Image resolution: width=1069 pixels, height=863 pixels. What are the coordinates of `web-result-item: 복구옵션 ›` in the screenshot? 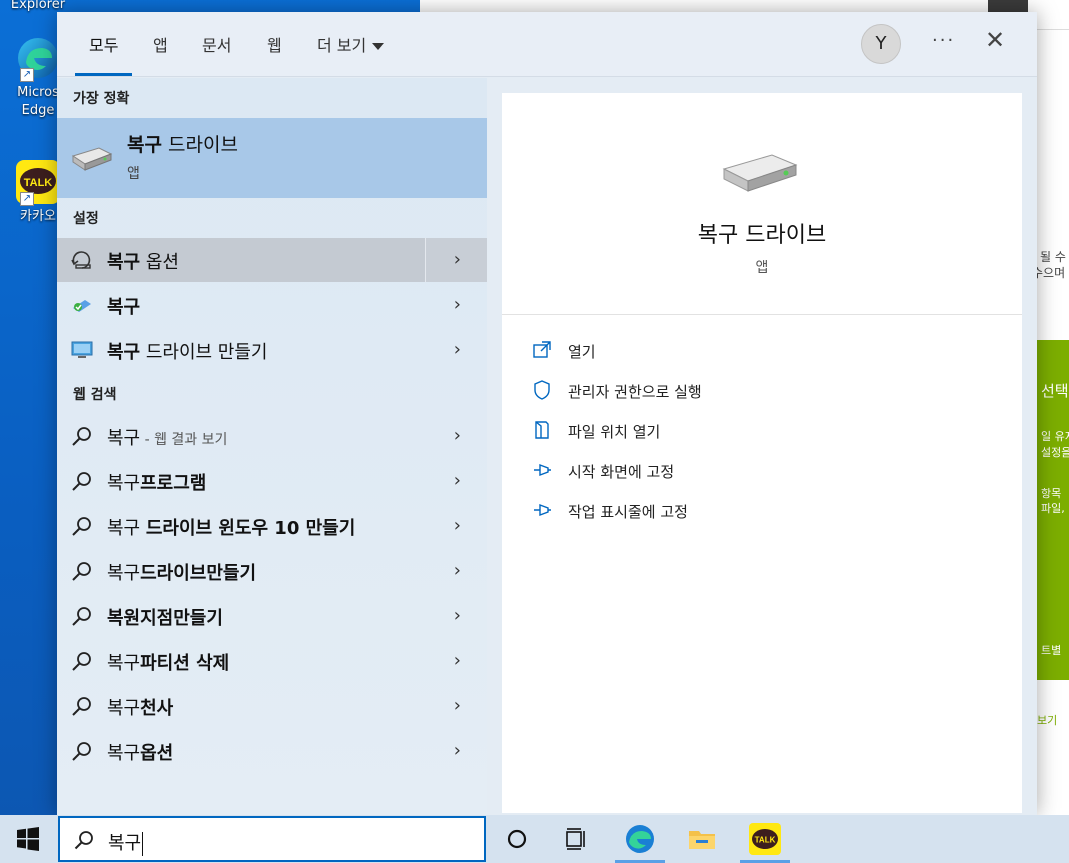 It's located at (272, 751).